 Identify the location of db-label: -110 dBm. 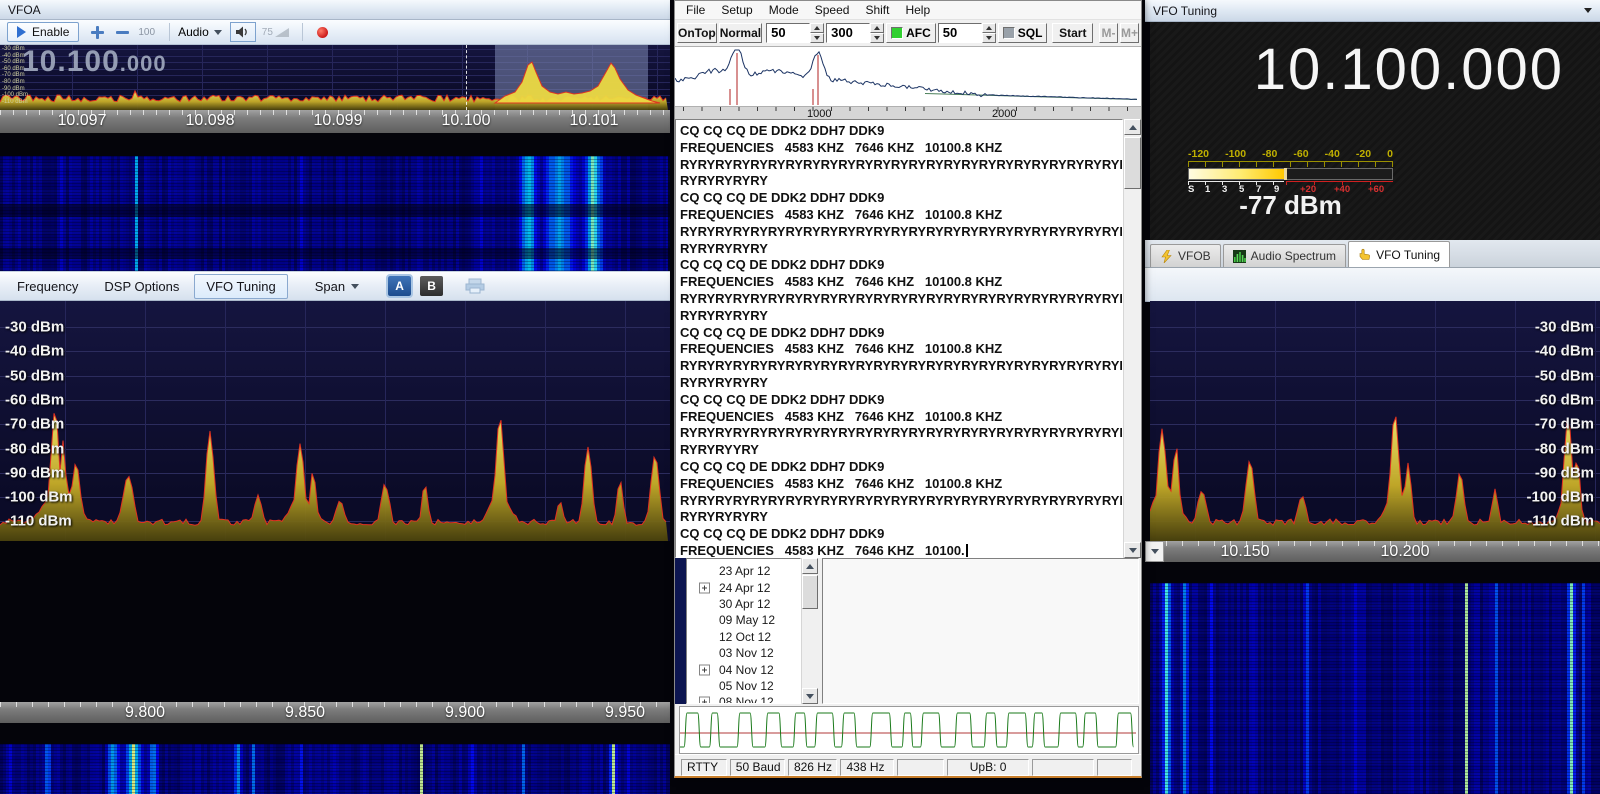
(1560, 521).